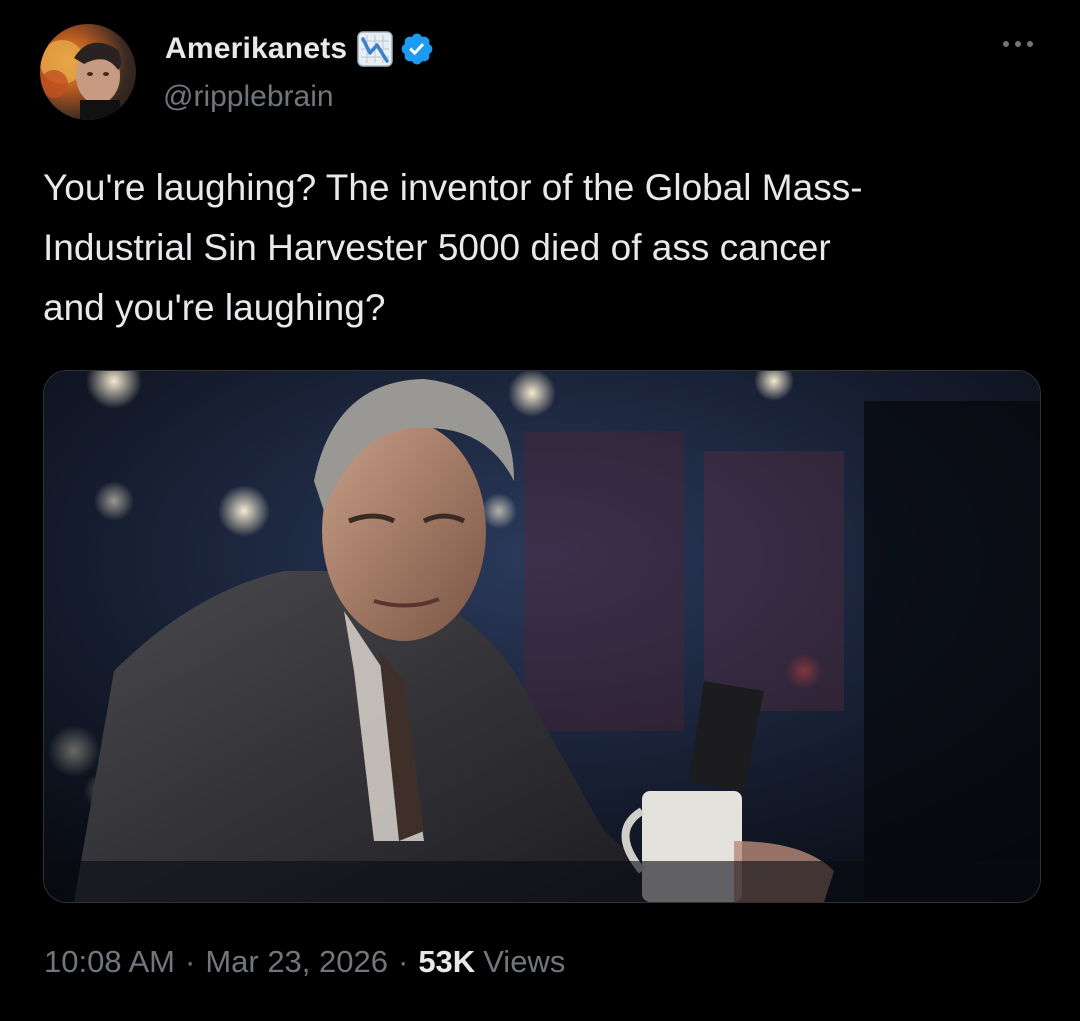 This screenshot has width=1080, height=1021. What do you see at coordinates (417, 49) in the screenshot?
I see `verified-badge-icon` at bounding box center [417, 49].